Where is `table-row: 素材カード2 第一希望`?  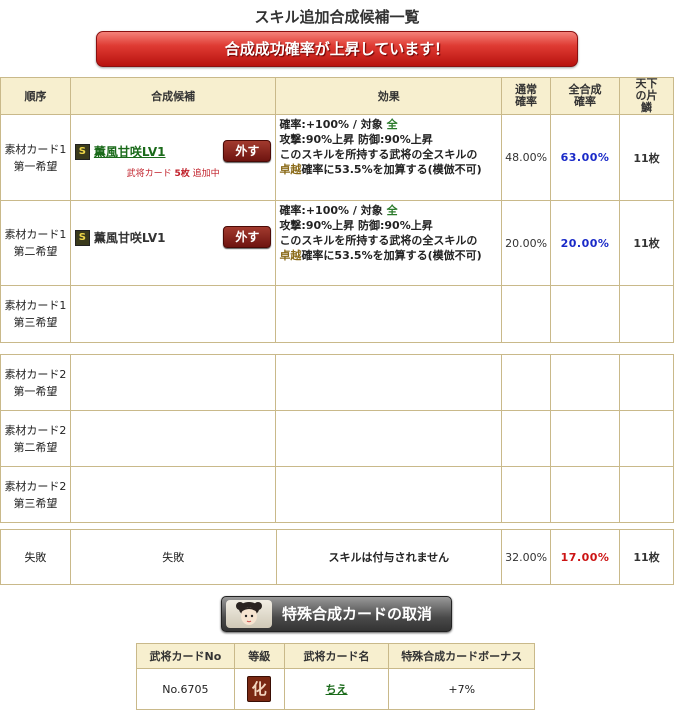
table-row: 素材カード2 第一希望 is located at coordinates (337, 382).